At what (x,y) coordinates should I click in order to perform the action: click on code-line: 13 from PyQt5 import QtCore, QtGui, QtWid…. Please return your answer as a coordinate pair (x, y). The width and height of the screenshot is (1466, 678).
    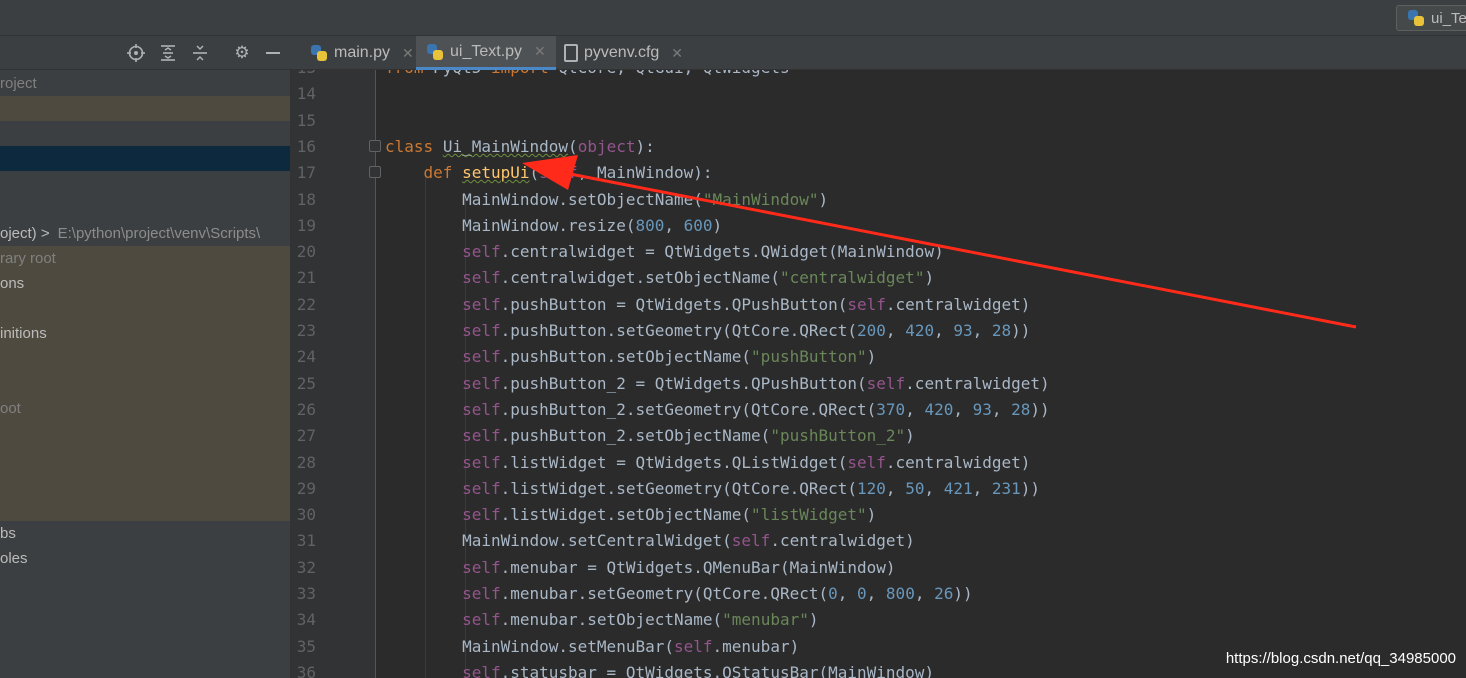
    Looking at the image, I should click on (878, 75).